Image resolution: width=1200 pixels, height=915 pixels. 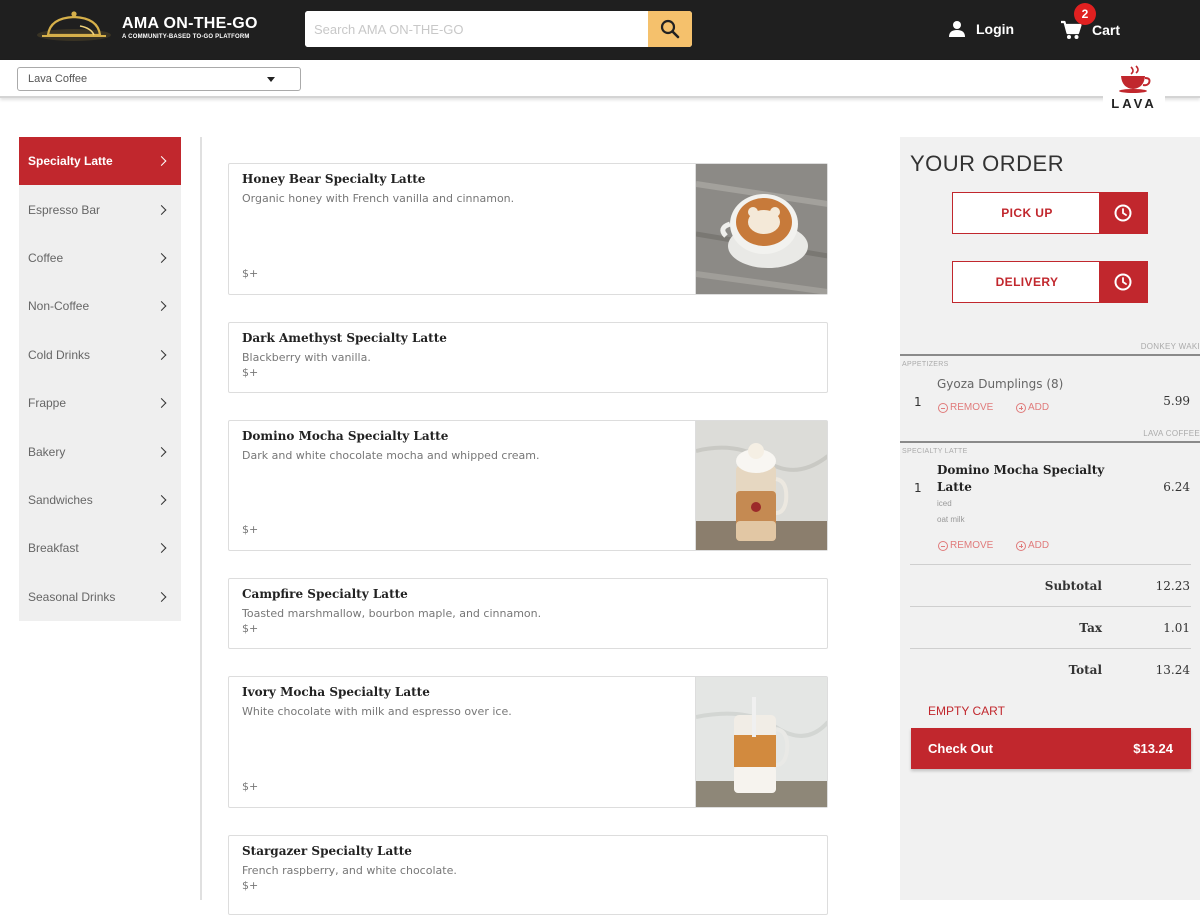 I want to click on menu-item-title: Ivory Mocha Specialty Latte, so click(x=336, y=692).